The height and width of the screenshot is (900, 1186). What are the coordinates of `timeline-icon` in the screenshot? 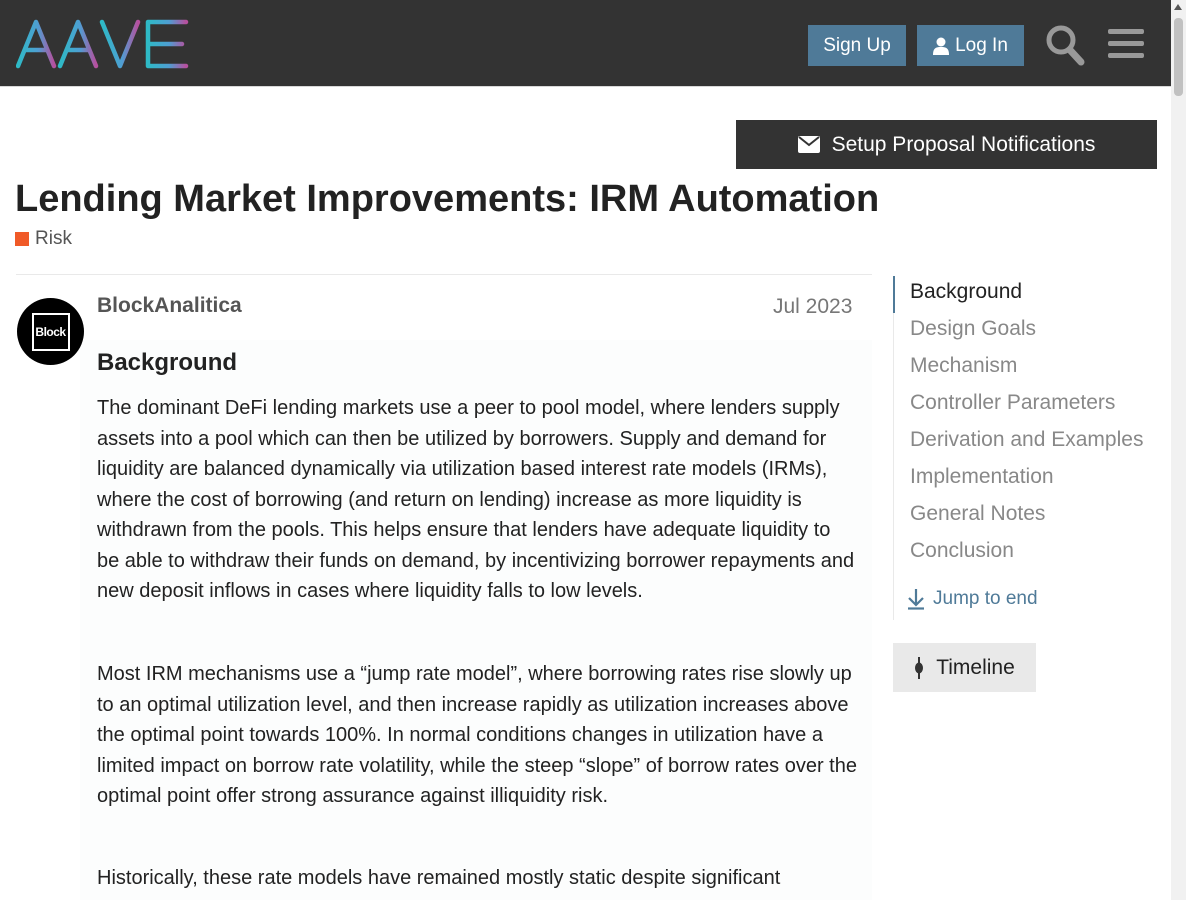 It's located at (919, 667).